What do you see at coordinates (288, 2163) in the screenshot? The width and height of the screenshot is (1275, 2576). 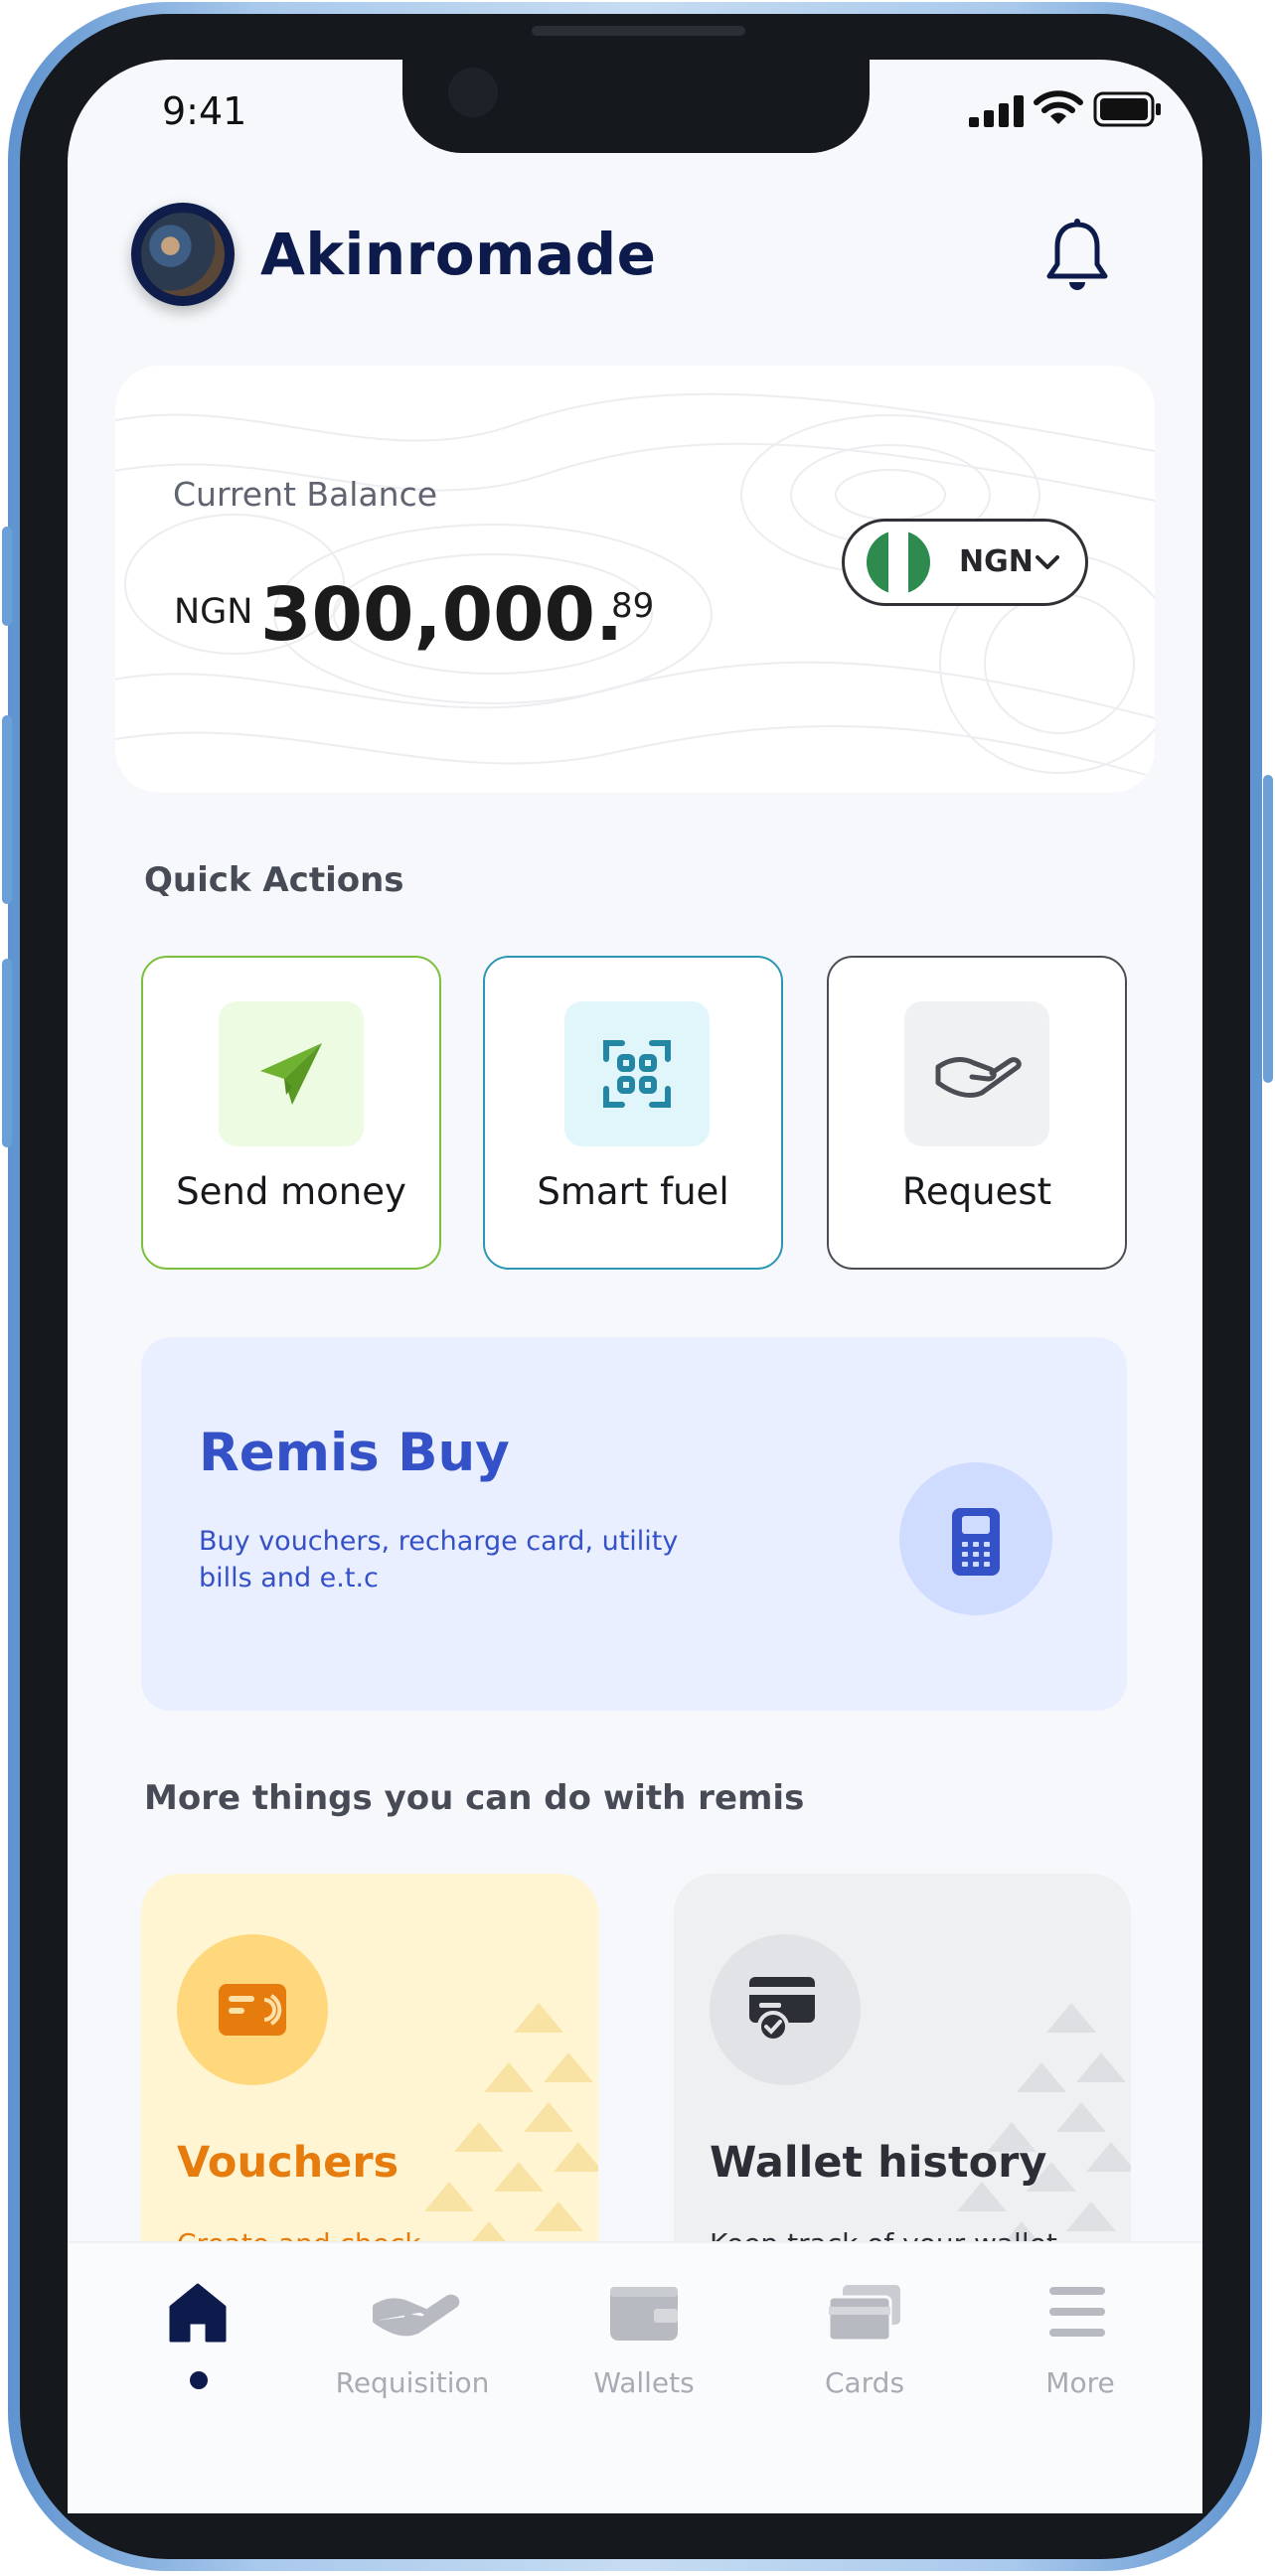 I see `vouchers-title: Vouchers` at bounding box center [288, 2163].